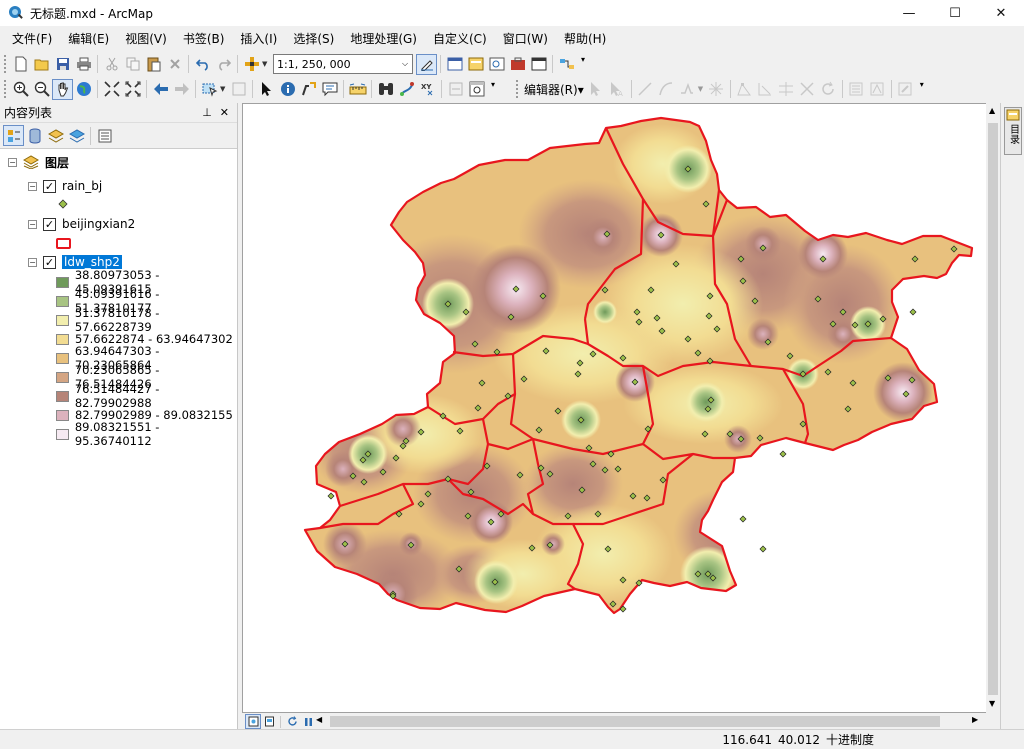 Image resolution: width=1024 pixels, height=749 pixels. Describe the element at coordinates (88, 39) in the screenshot. I see `menu-edit: 编辑(E)` at that location.